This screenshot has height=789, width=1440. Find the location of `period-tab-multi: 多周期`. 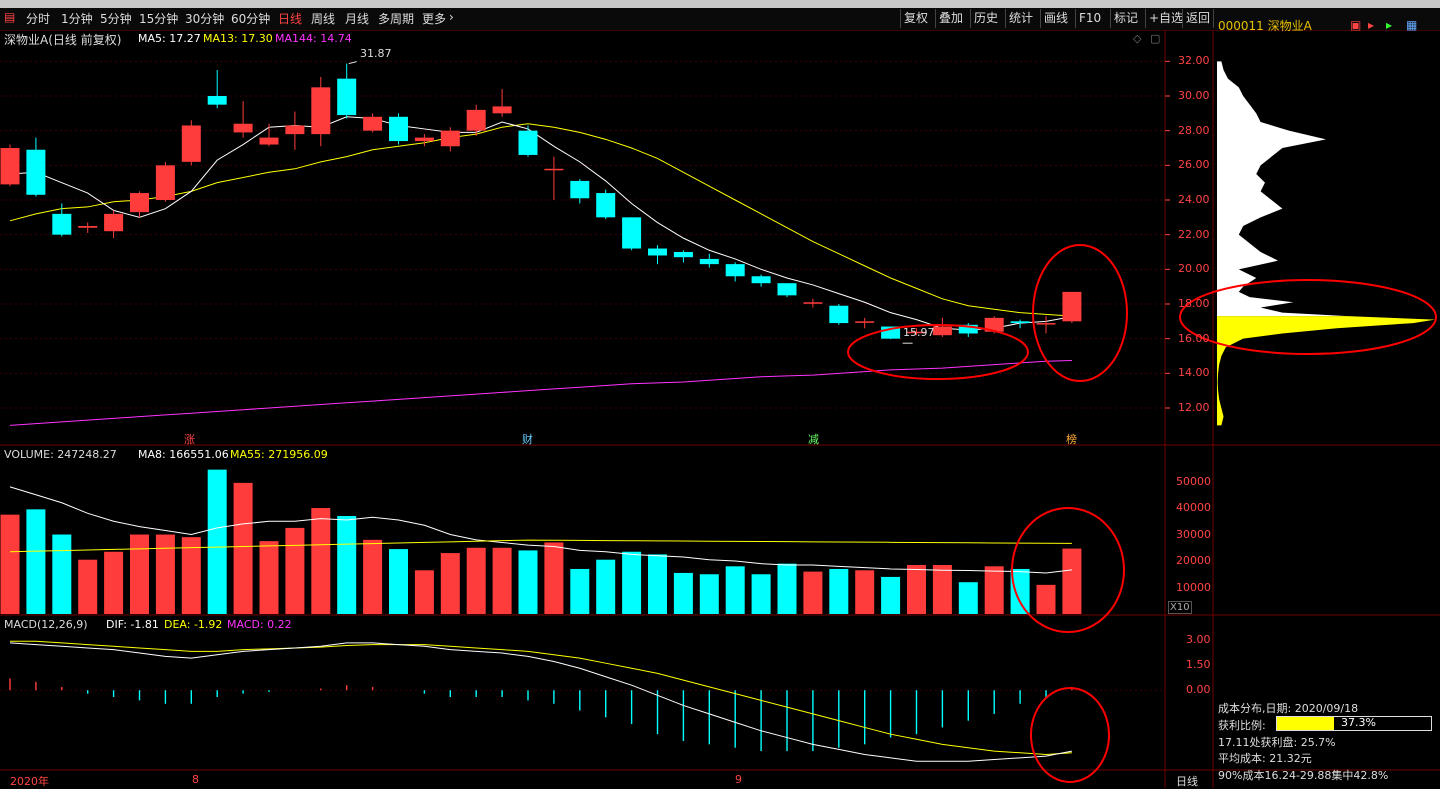

period-tab-multi: 多周期 is located at coordinates (396, 18).